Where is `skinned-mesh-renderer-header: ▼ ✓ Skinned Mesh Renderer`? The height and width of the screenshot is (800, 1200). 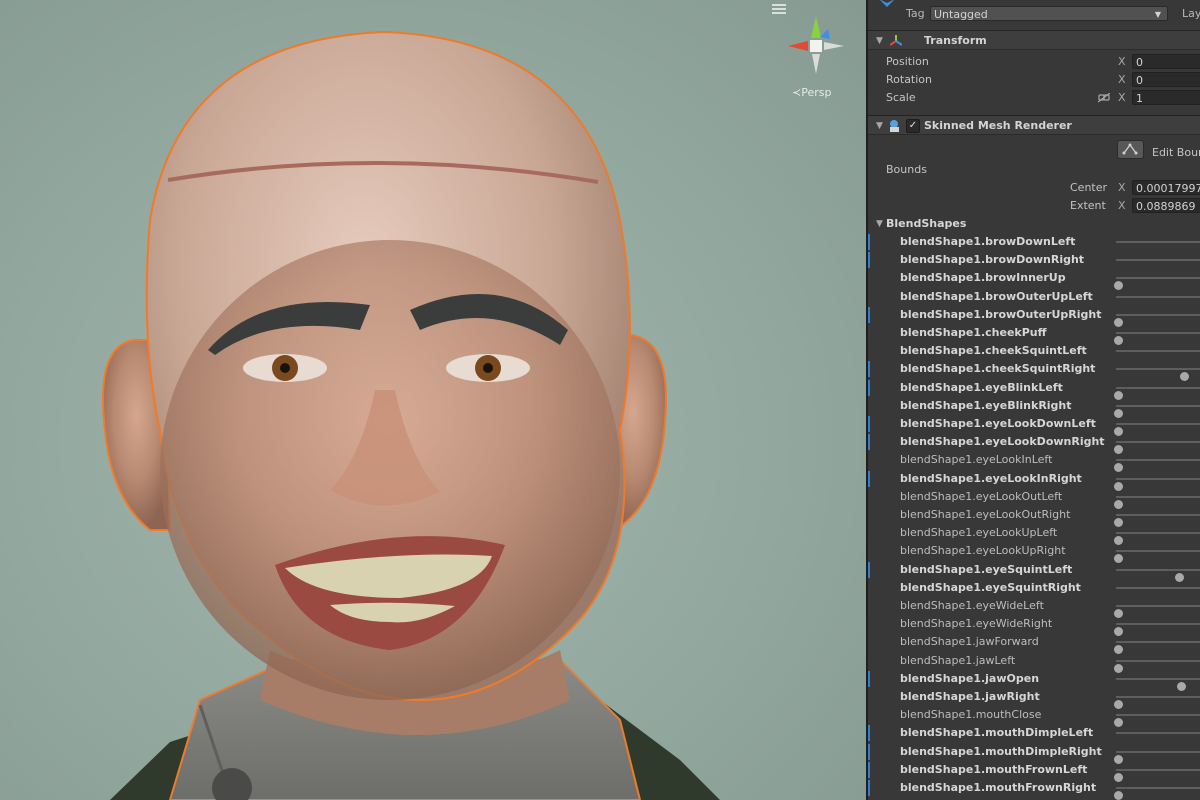
skinned-mesh-renderer-header: ▼ ✓ Skinned Mesh Renderer is located at coordinates (1034, 125).